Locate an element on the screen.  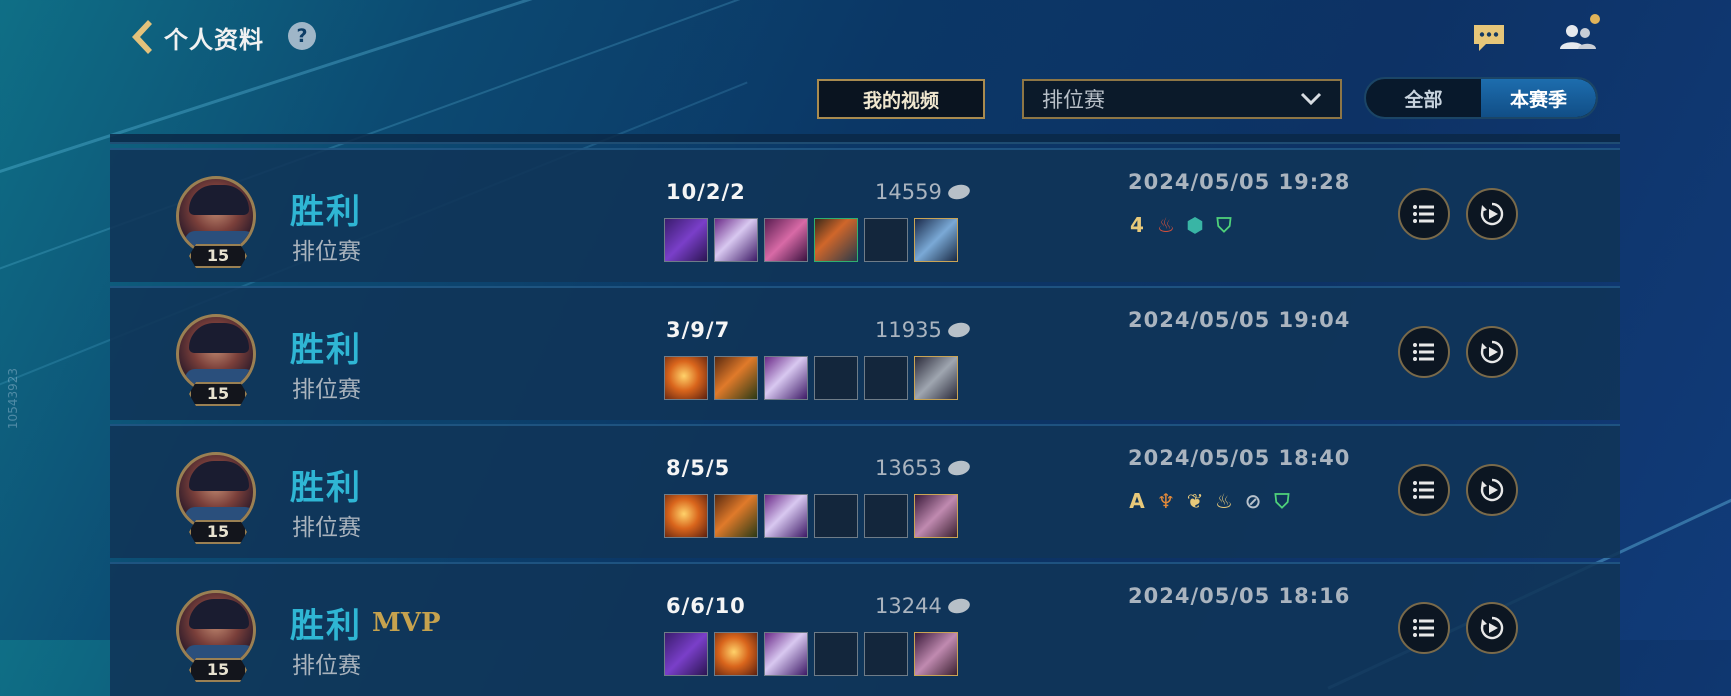
gold-earned: 13244 is located at coordinates (923, 606).